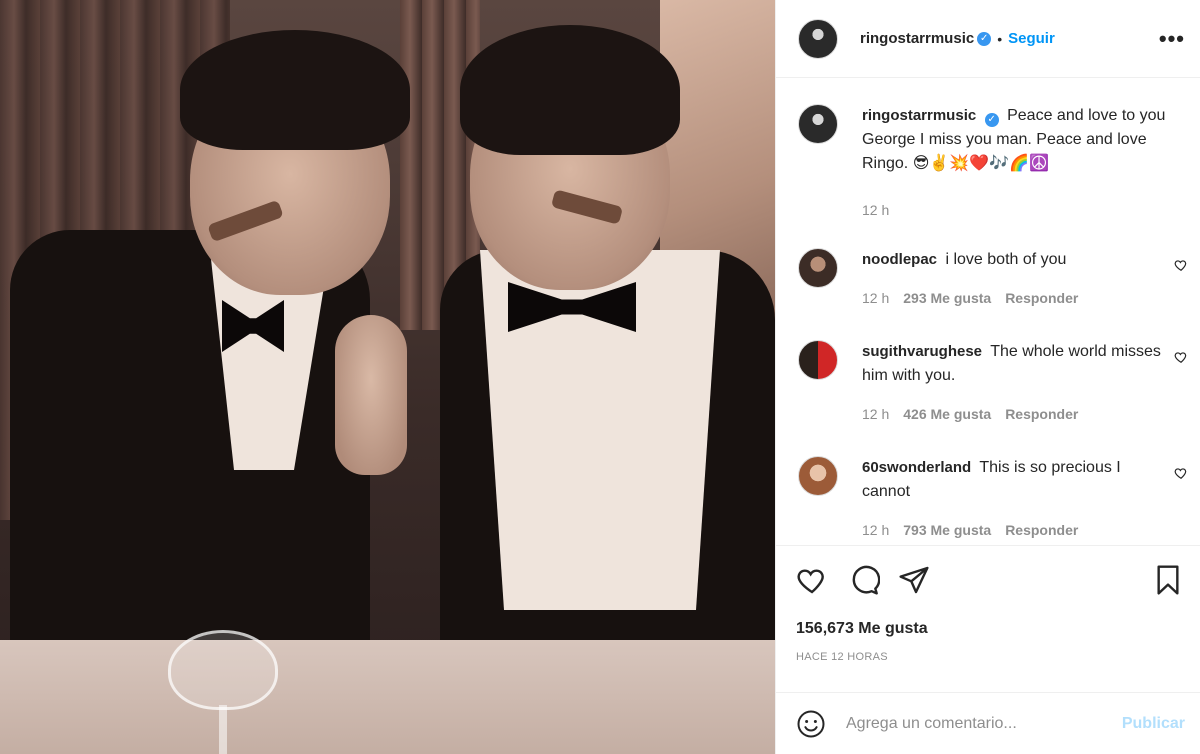 The height and width of the screenshot is (754, 1200). What do you see at coordinates (988, 580) in the screenshot?
I see `action-icons-row` at bounding box center [988, 580].